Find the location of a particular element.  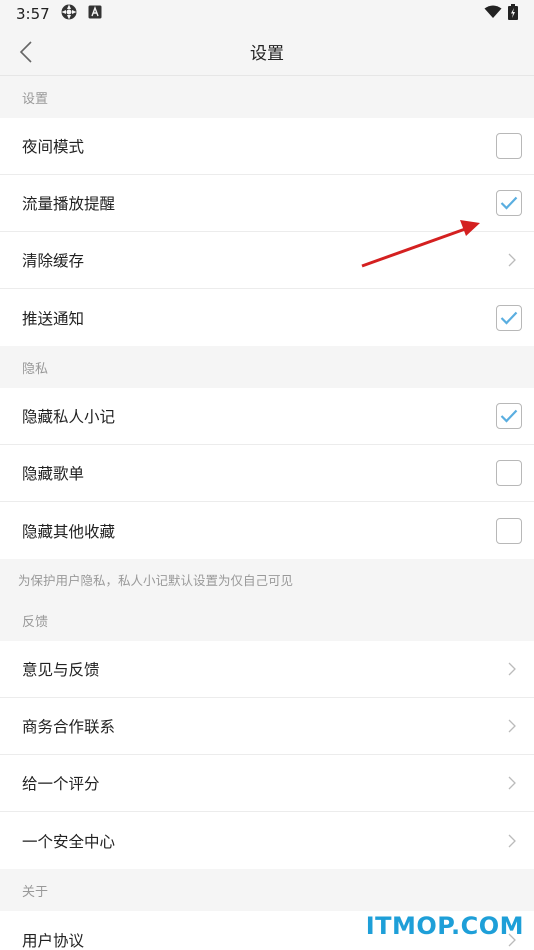

row-business-contact: 商务合作联系 is located at coordinates (267, 726).